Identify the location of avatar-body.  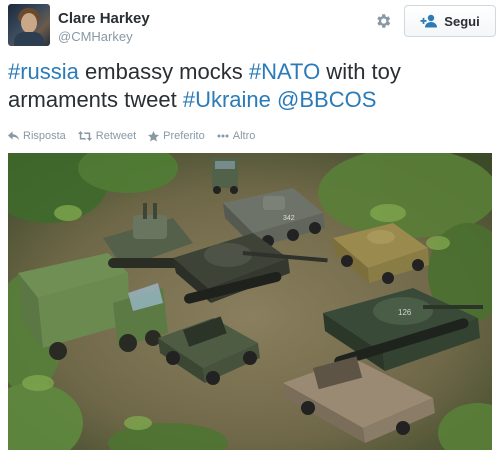
(29, 39).